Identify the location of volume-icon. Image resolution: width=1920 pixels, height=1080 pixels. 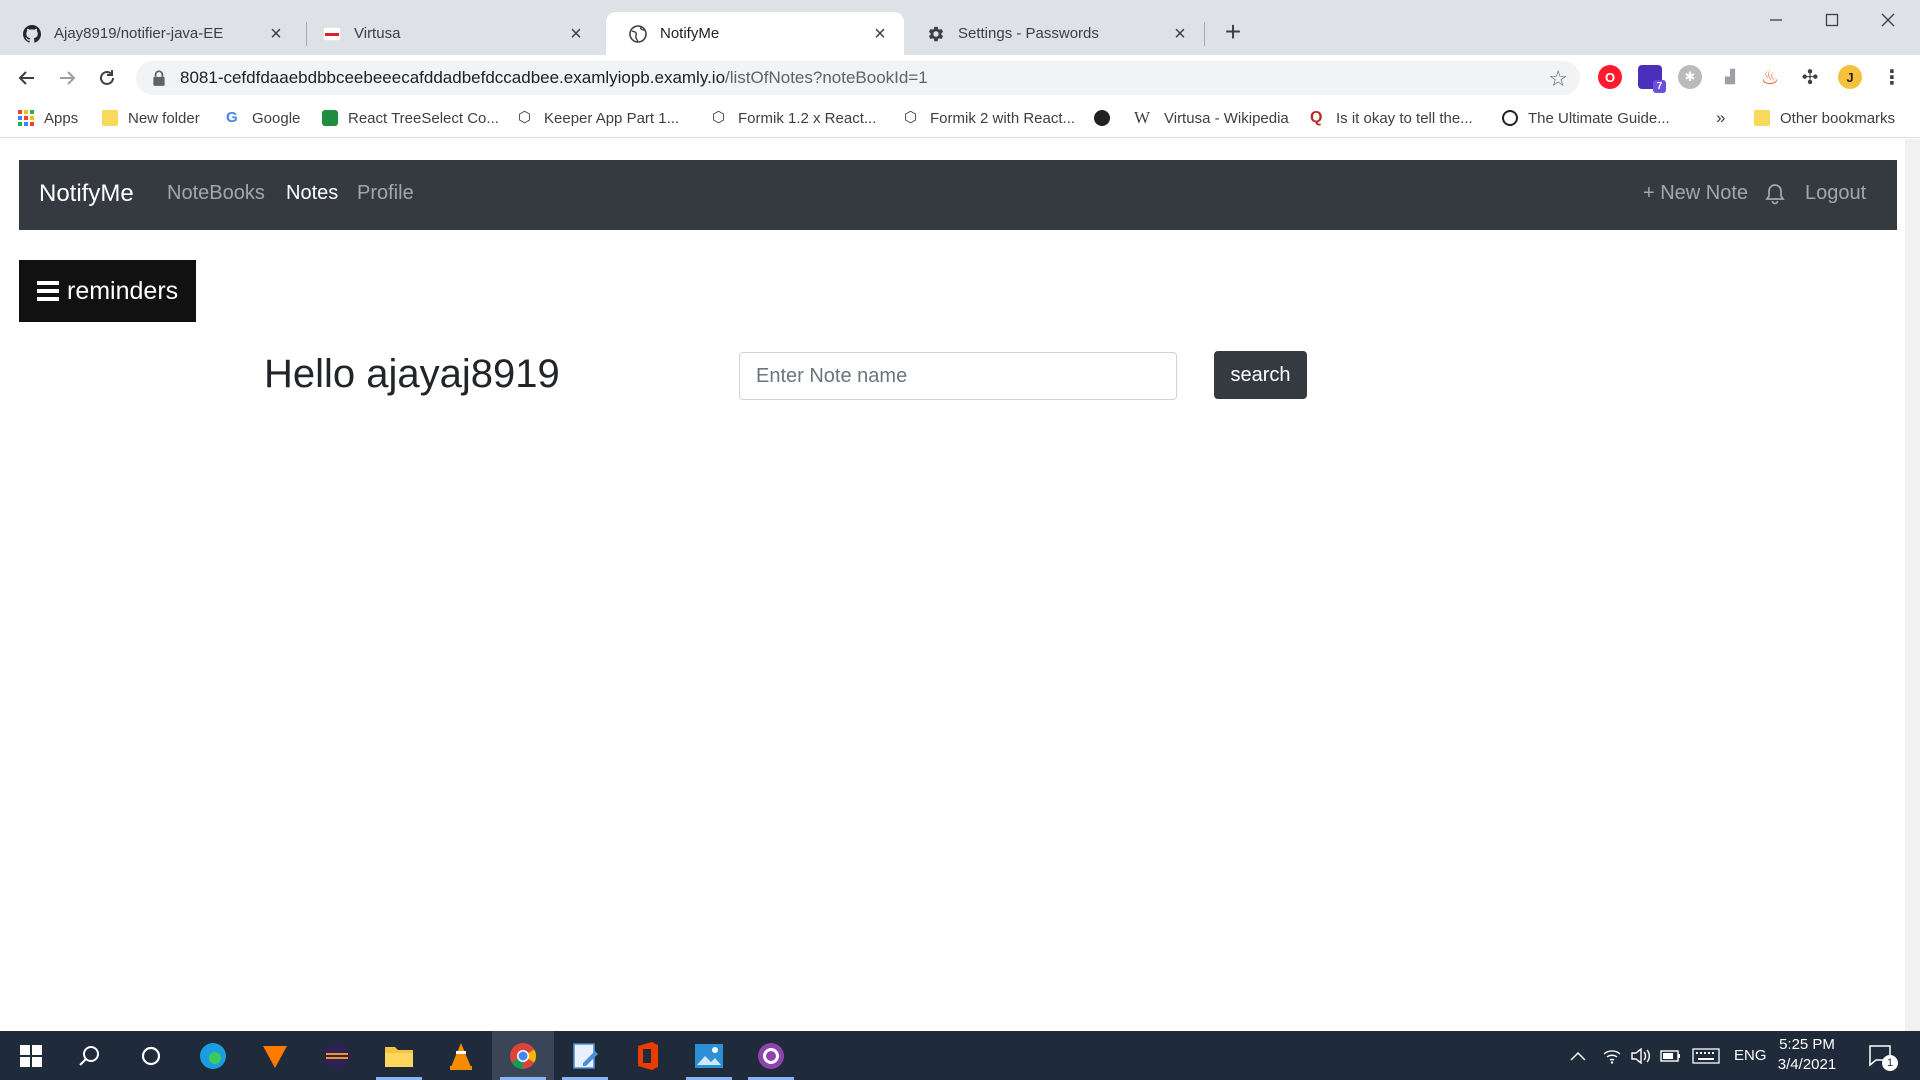
(1641, 1055).